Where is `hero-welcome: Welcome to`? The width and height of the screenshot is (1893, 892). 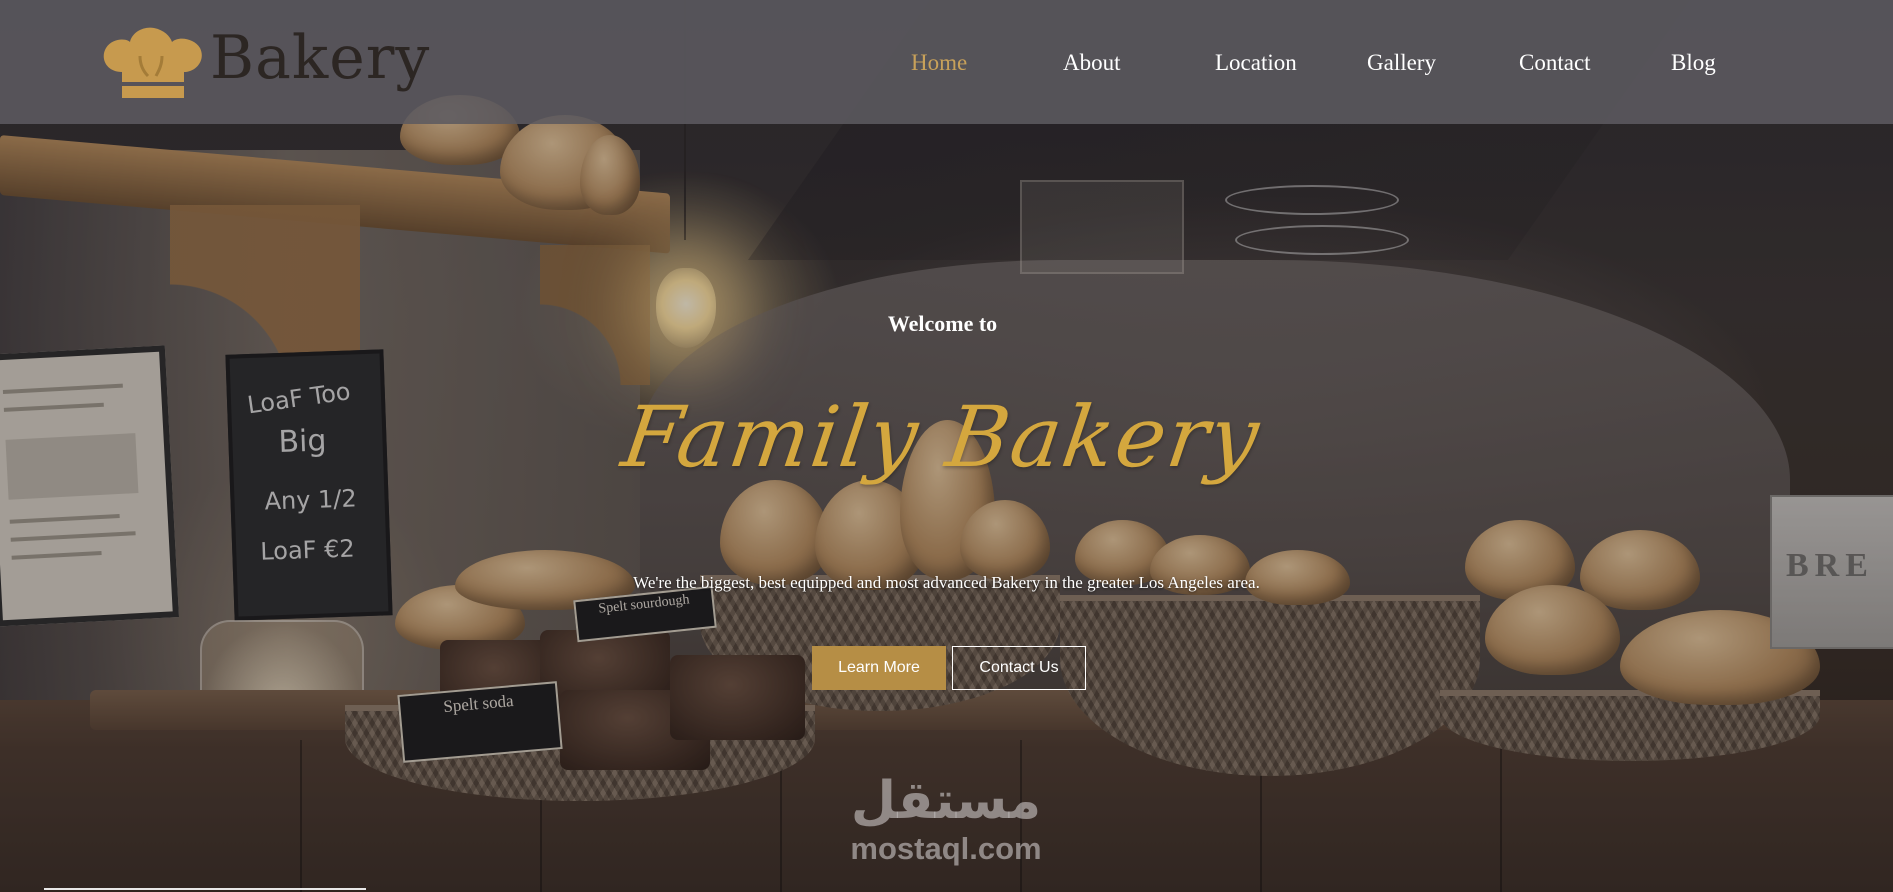
hero-welcome: Welcome to is located at coordinates (945, 324).